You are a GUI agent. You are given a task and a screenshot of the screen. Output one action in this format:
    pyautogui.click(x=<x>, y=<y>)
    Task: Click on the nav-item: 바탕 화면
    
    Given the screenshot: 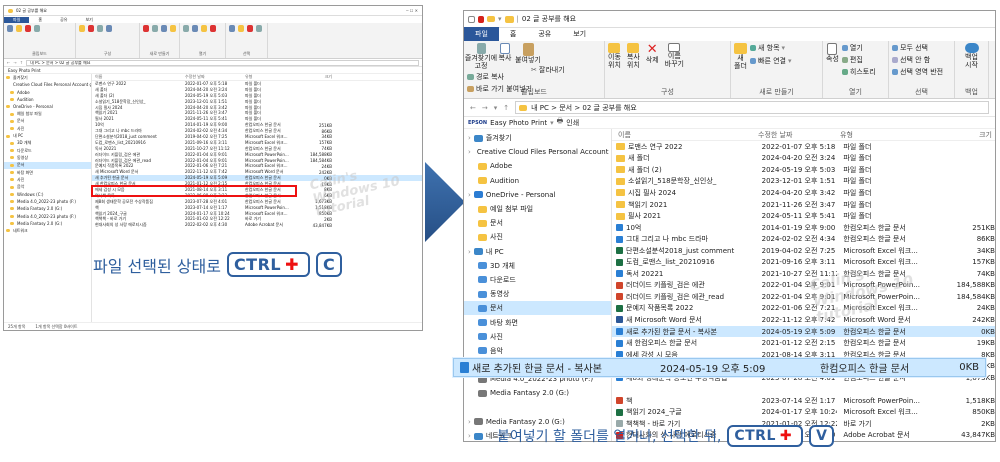 What is the action you would take?
    pyautogui.click(x=47, y=172)
    